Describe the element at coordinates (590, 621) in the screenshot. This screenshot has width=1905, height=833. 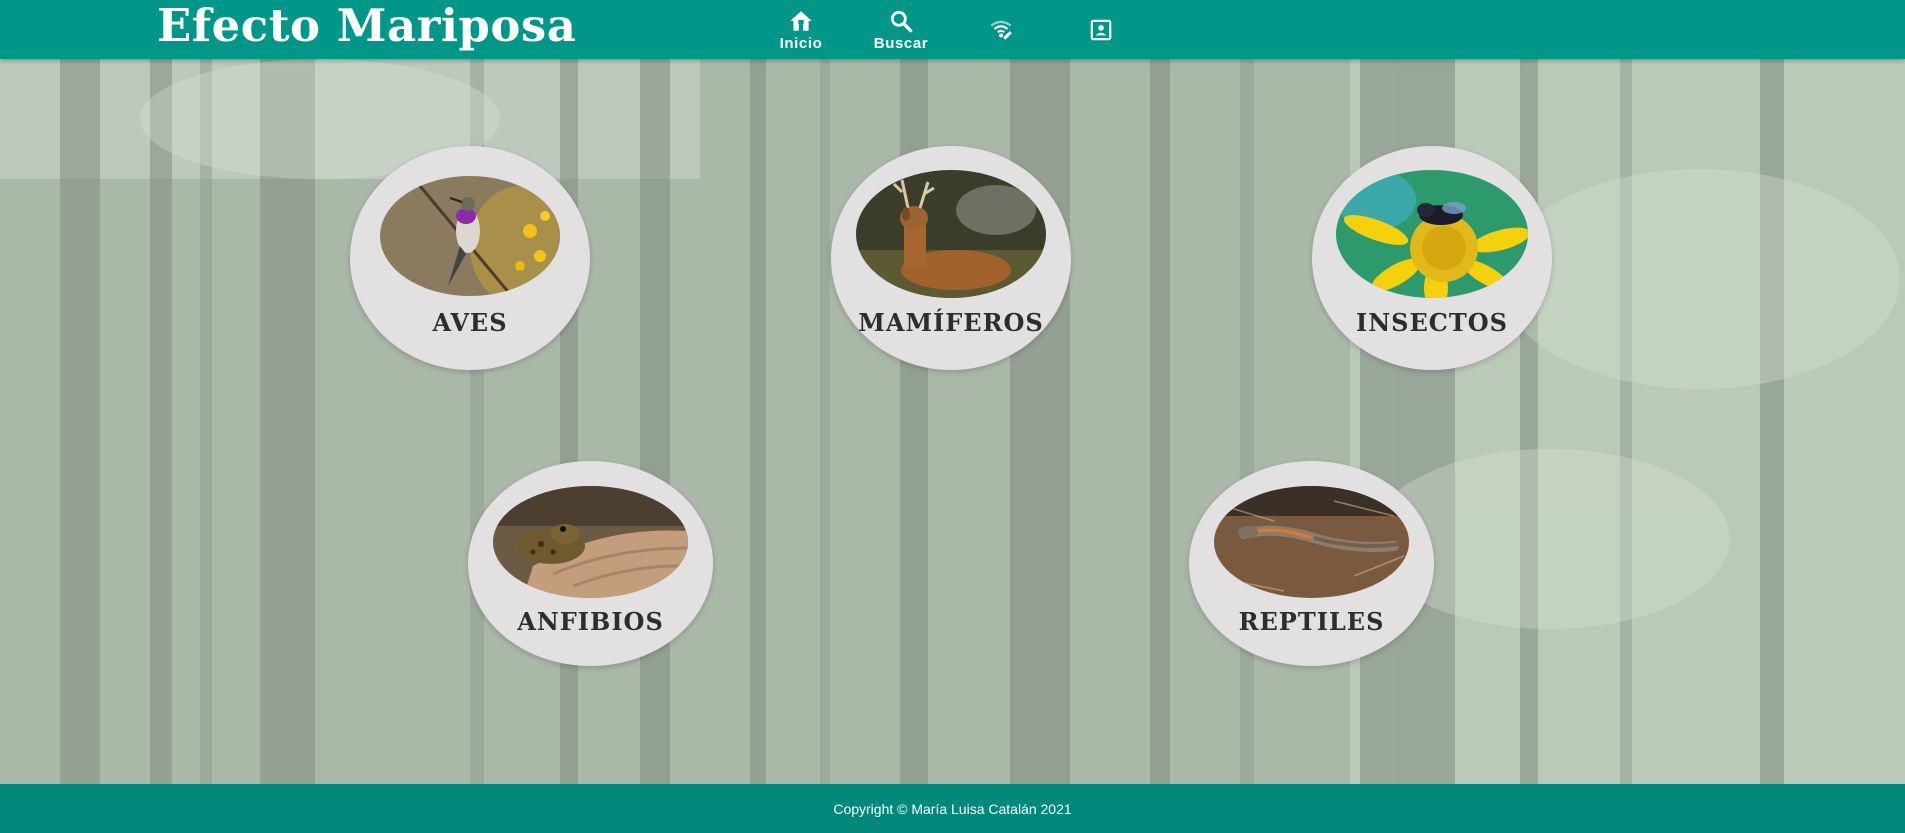
I see `category-label: ANFIBIOS` at that location.